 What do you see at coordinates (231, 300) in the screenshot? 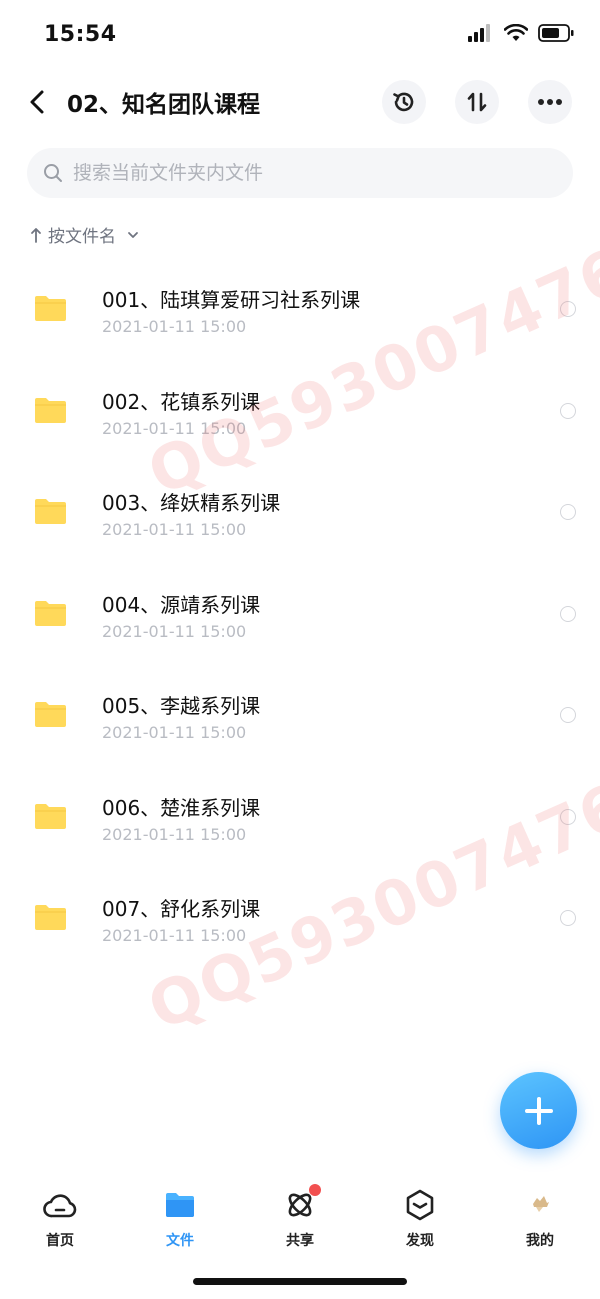
I see `file-name: 001、陆琪算爱研习社系列课` at bounding box center [231, 300].